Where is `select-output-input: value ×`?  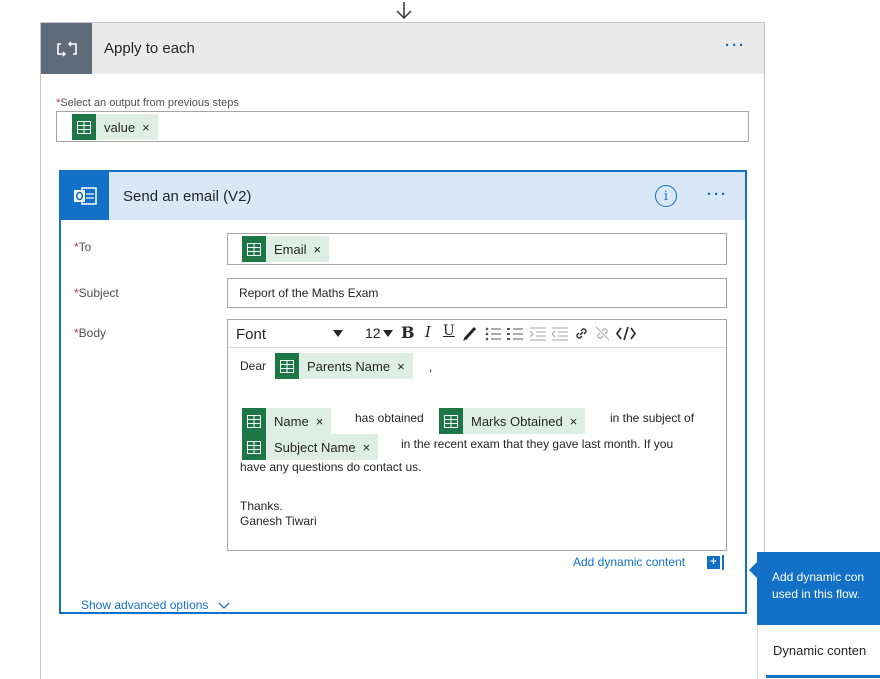 select-output-input: value × is located at coordinates (402, 126).